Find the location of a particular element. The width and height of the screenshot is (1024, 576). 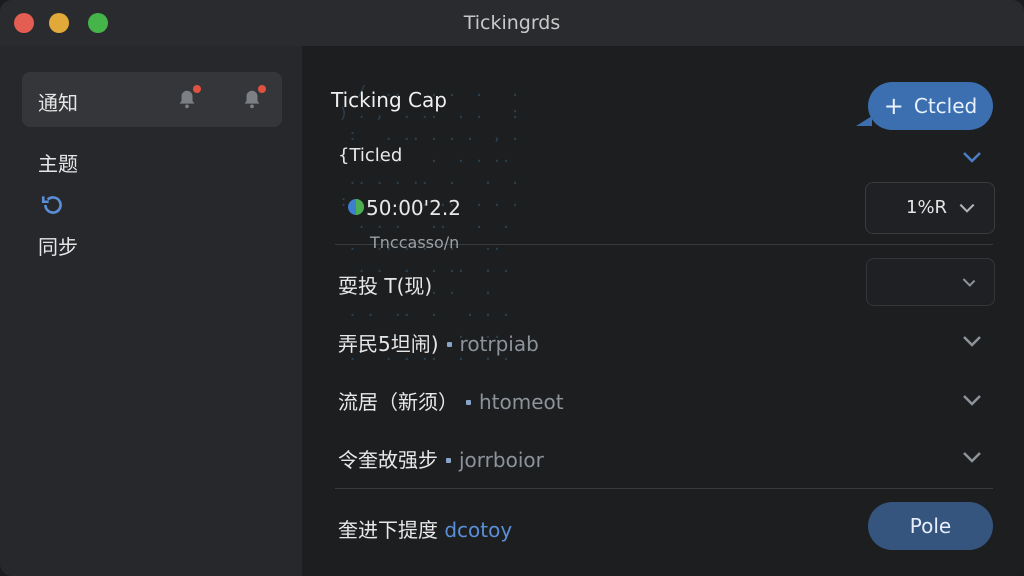

setting-row: 流居（新须） htomeot is located at coordinates (451, 400).